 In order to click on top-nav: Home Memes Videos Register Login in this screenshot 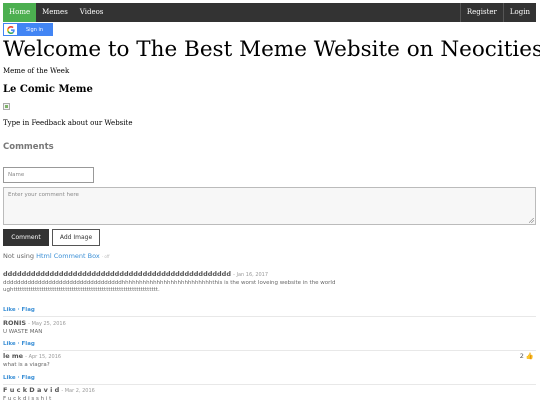, I will do `click(269, 12)`.